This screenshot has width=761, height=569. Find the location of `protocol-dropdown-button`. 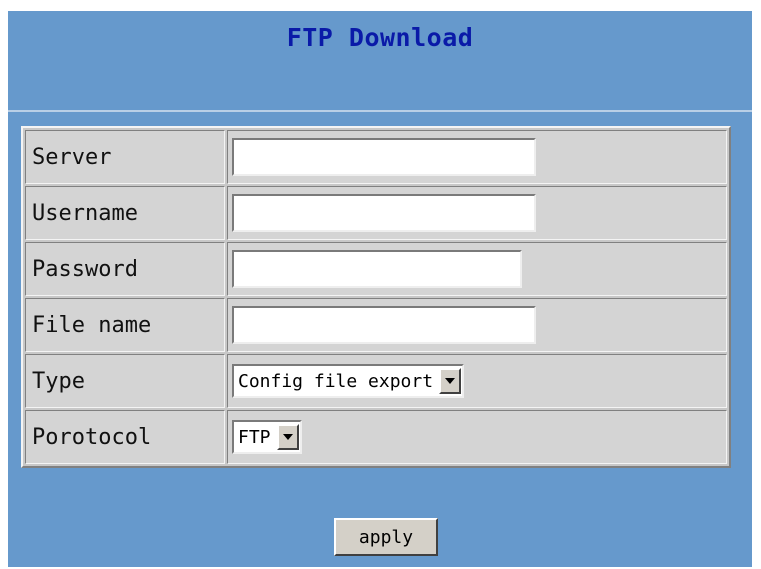

protocol-dropdown-button is located at coordinates (287, 437).